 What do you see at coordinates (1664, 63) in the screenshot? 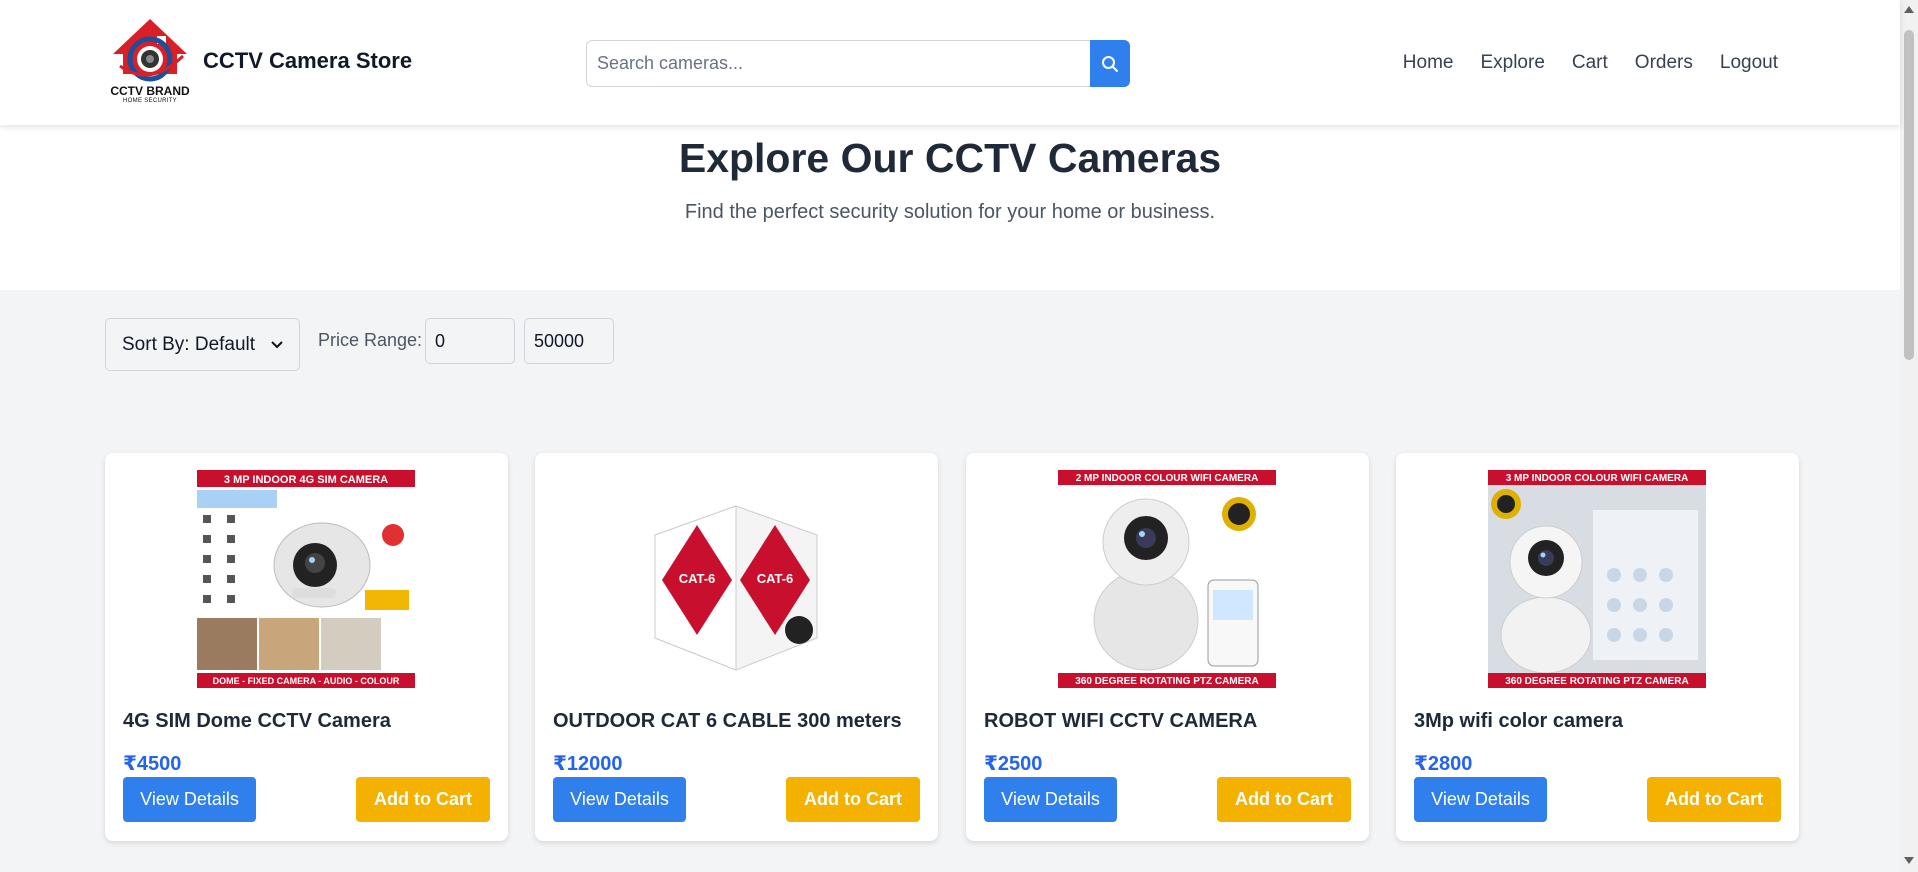
I see `nav-orders: Orders` at bounding box center [1664, 63].